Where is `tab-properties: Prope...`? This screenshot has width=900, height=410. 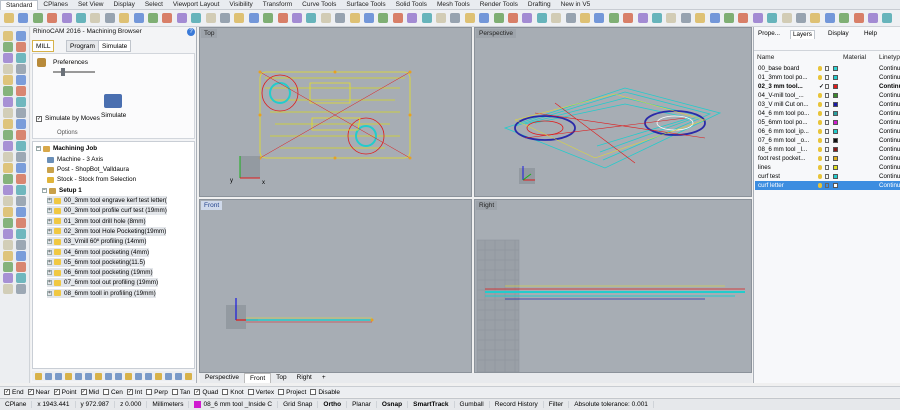 tab-properties: Prope... is located at coordinates (769, 34).